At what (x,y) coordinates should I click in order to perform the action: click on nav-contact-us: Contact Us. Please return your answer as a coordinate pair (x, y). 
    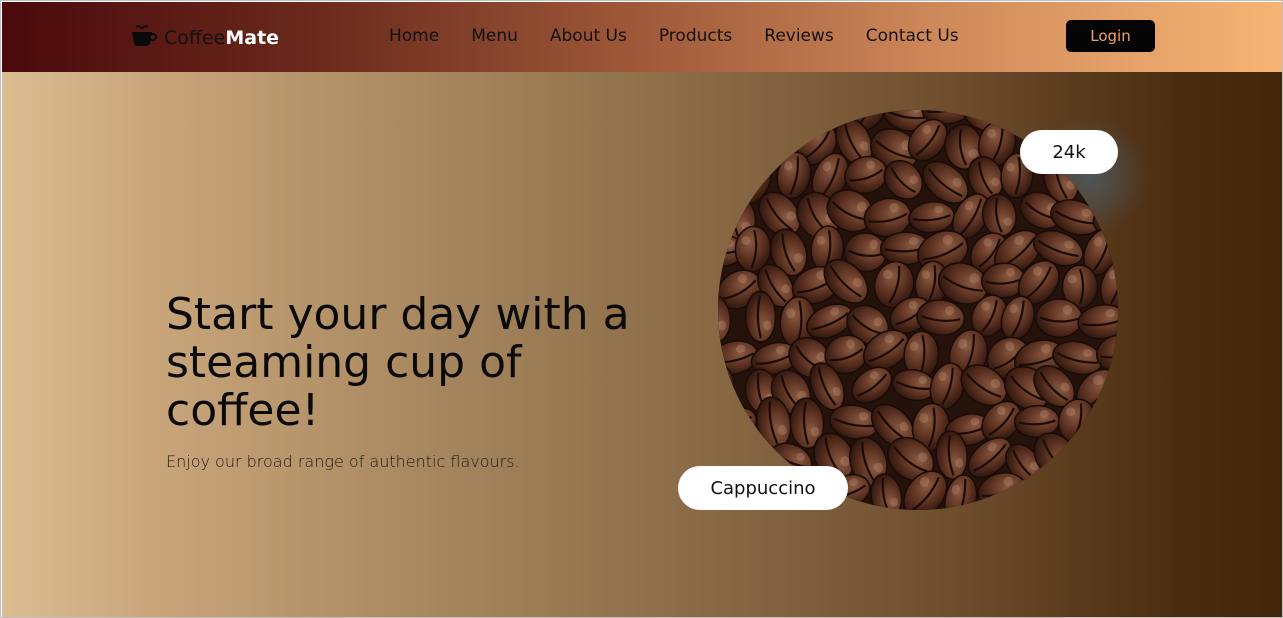
    Looking at the image, I should click on (912, 36).